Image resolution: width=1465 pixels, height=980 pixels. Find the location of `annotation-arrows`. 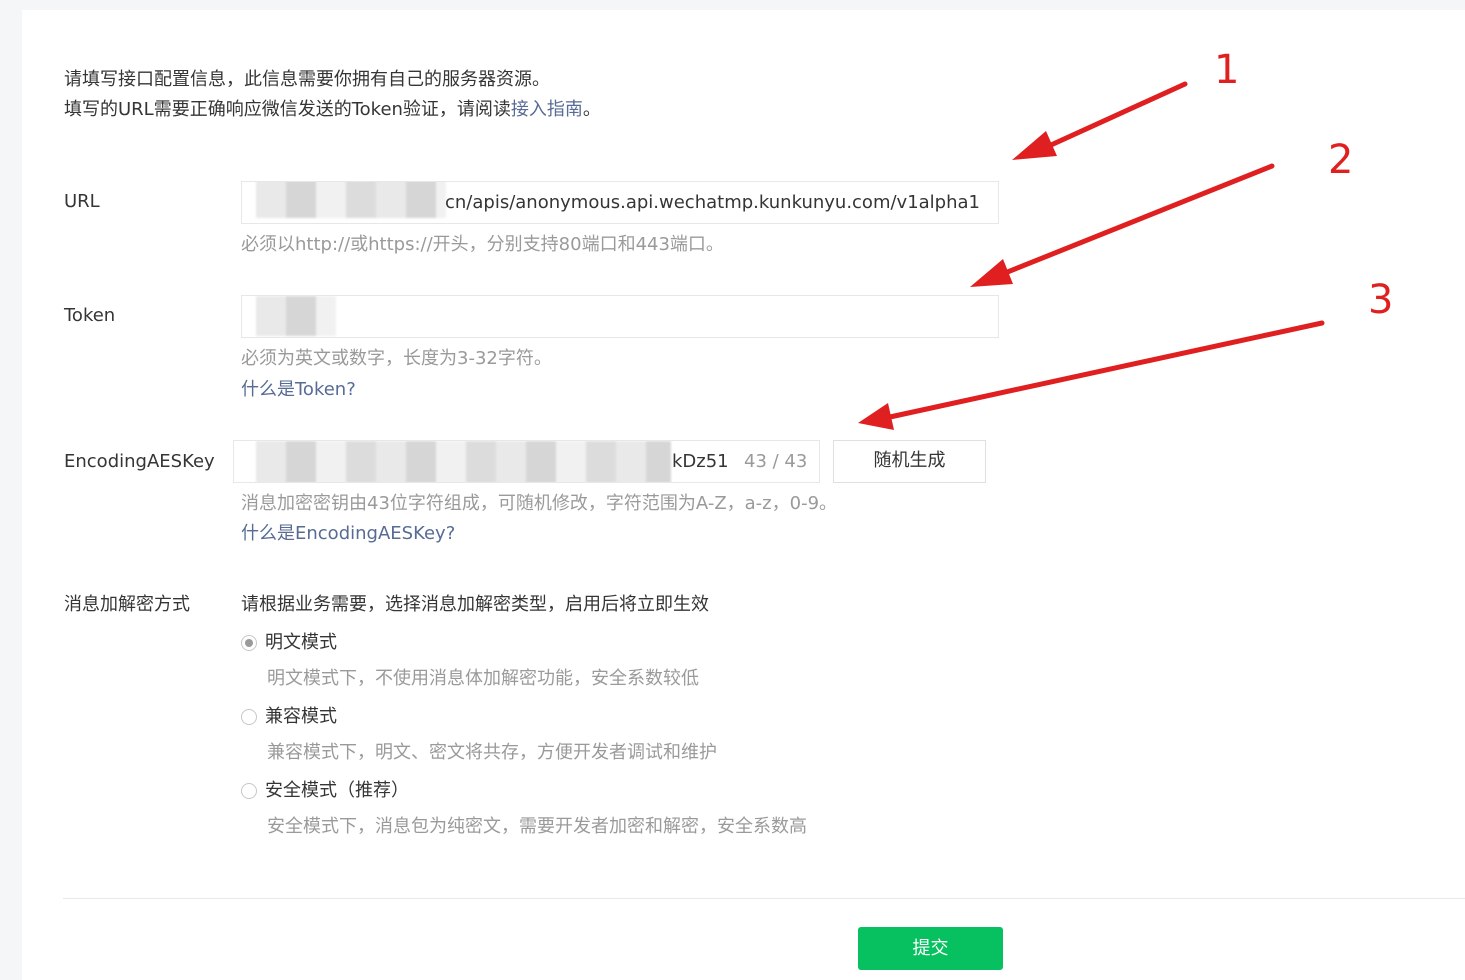

annotation-arrows is located at coordinates (1091, 255).